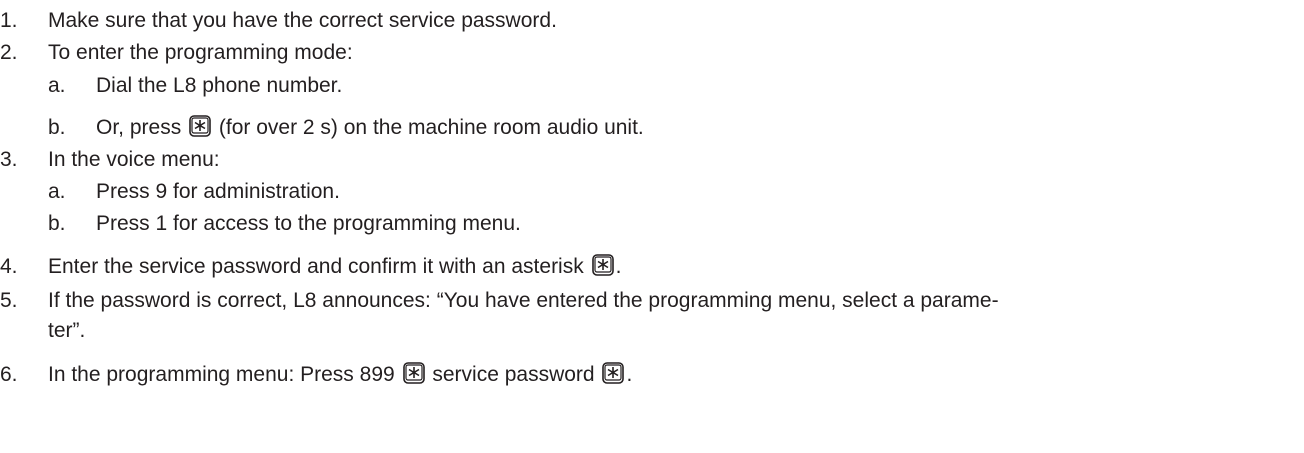  I want to click on substep-text-before: Or, press, so click(139, 127).